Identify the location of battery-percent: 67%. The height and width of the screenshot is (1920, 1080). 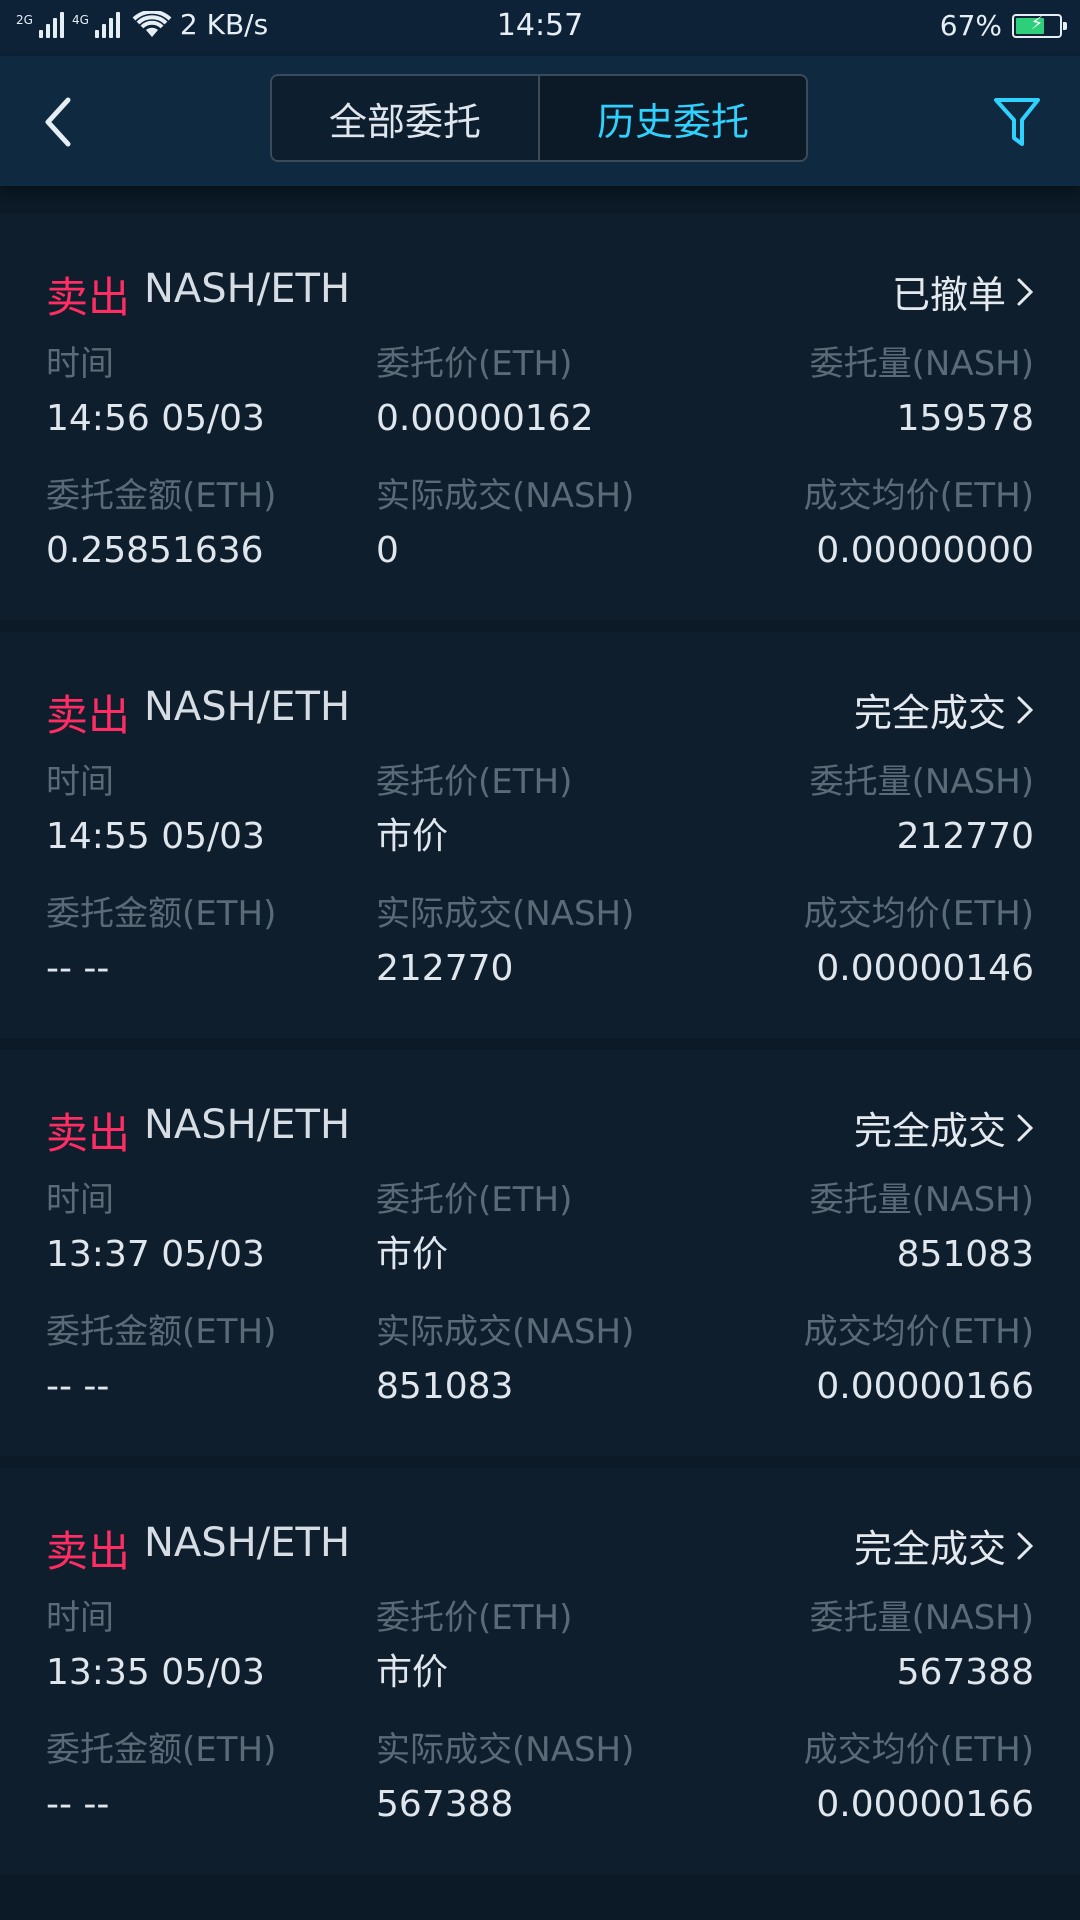
(970, 25).